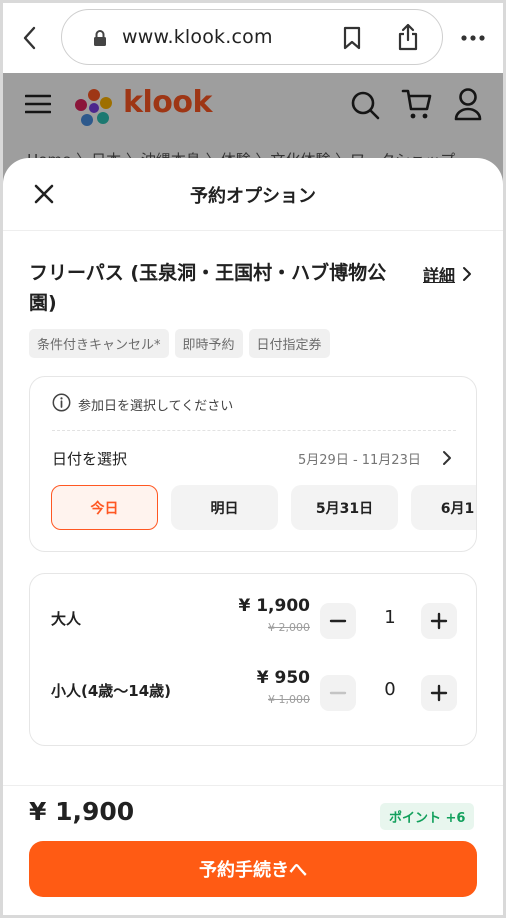  Describe the element at coordinates (289, 343) in the screenshot. I see `tag-dated-ticket: 日付指定券` at that location.